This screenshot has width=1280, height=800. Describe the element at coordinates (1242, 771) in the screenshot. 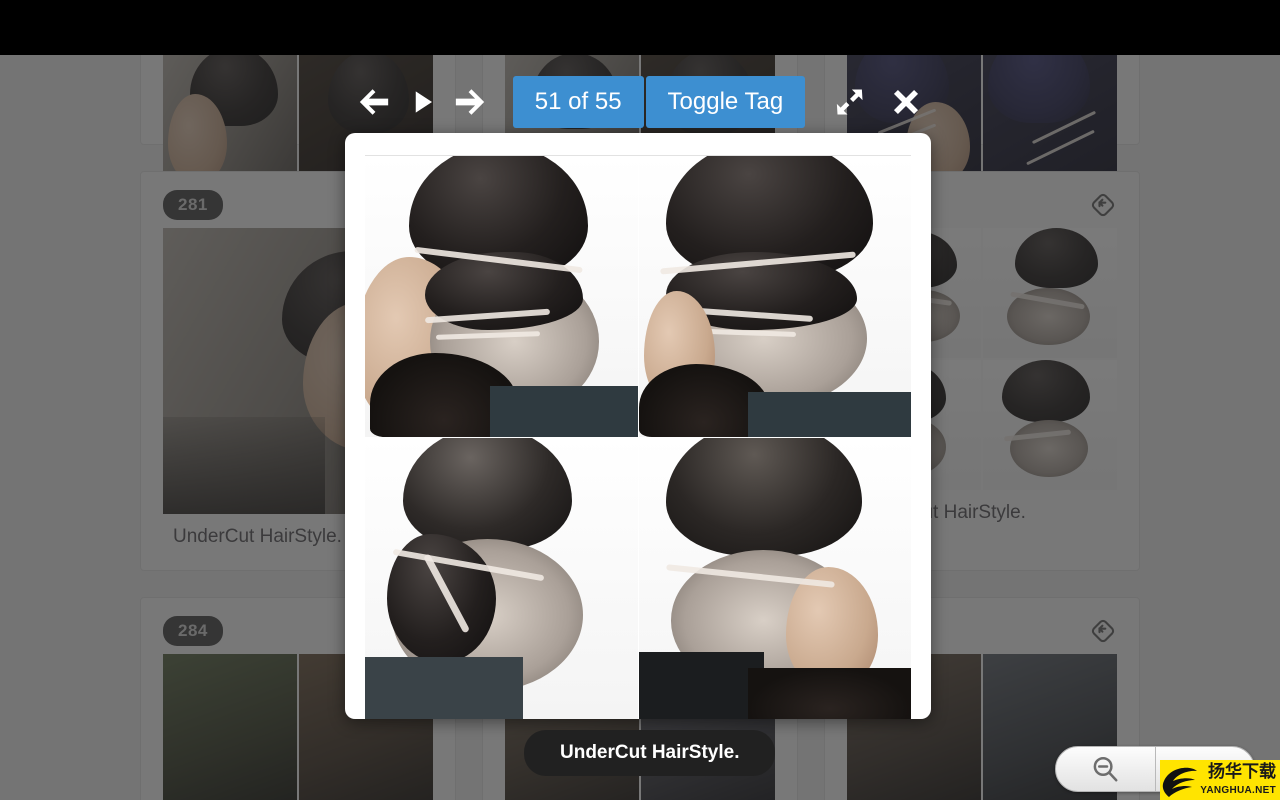

I see `watermark-cn-text: 扬华下载` at that location.